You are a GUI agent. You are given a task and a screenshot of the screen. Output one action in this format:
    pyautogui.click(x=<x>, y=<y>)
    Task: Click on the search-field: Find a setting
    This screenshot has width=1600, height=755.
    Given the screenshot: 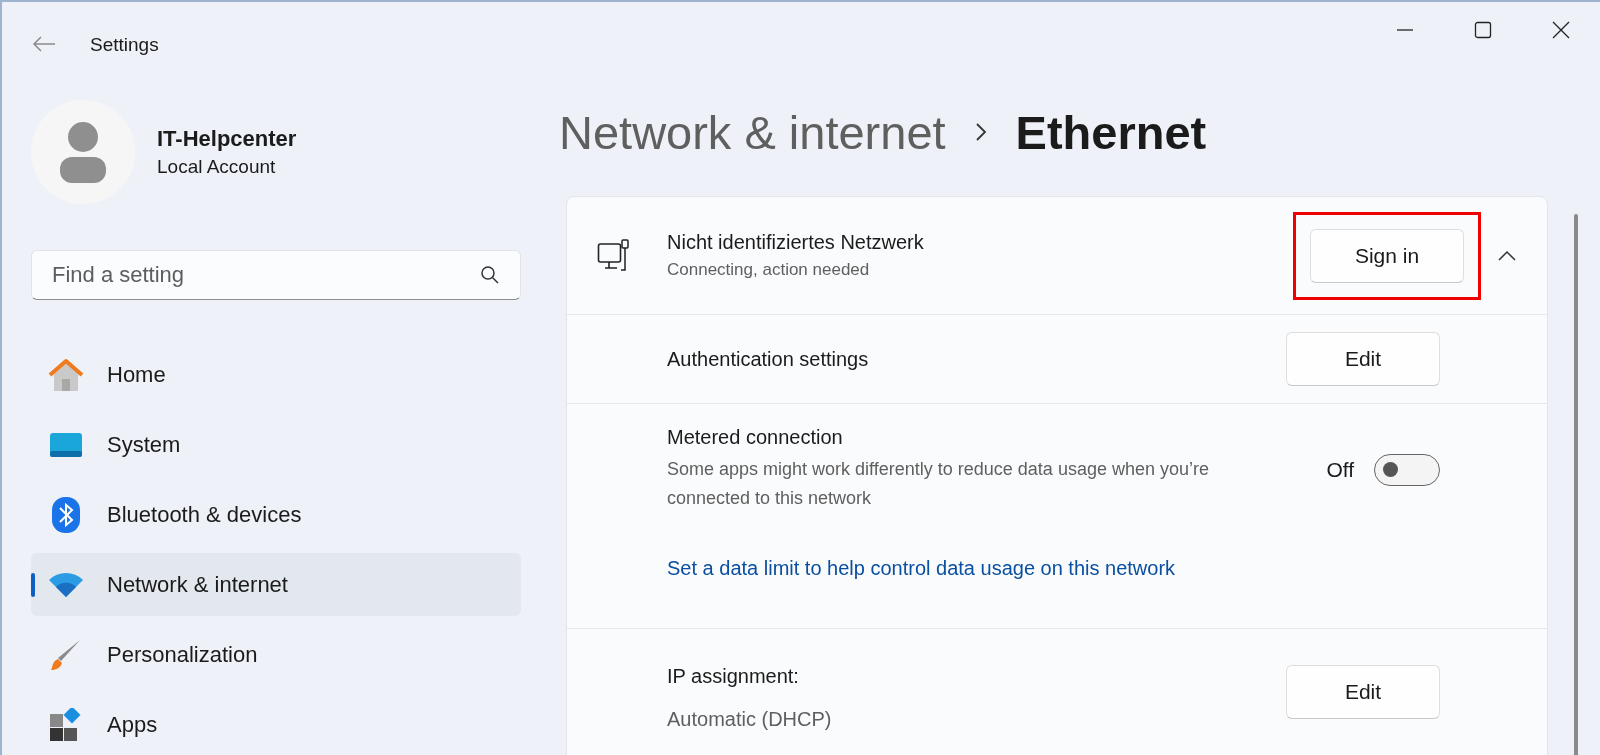 What is the action you would take?
    pyautogui.click(x=276, y=275)
    